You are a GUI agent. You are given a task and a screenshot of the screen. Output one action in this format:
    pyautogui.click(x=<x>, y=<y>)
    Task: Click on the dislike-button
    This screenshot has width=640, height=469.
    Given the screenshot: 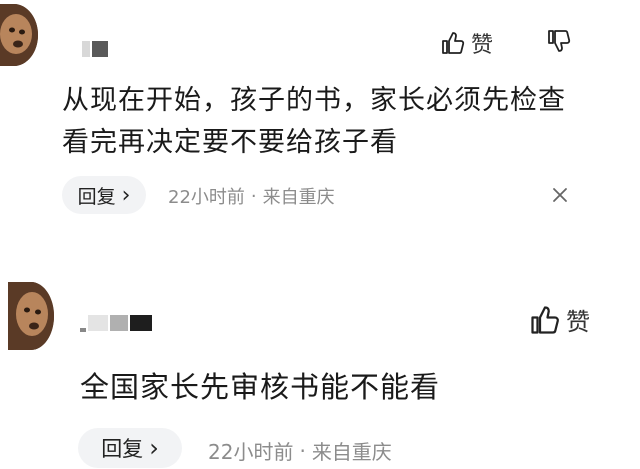 What is the action you would take?
    pyautogui.click(x=559, y=43)
    